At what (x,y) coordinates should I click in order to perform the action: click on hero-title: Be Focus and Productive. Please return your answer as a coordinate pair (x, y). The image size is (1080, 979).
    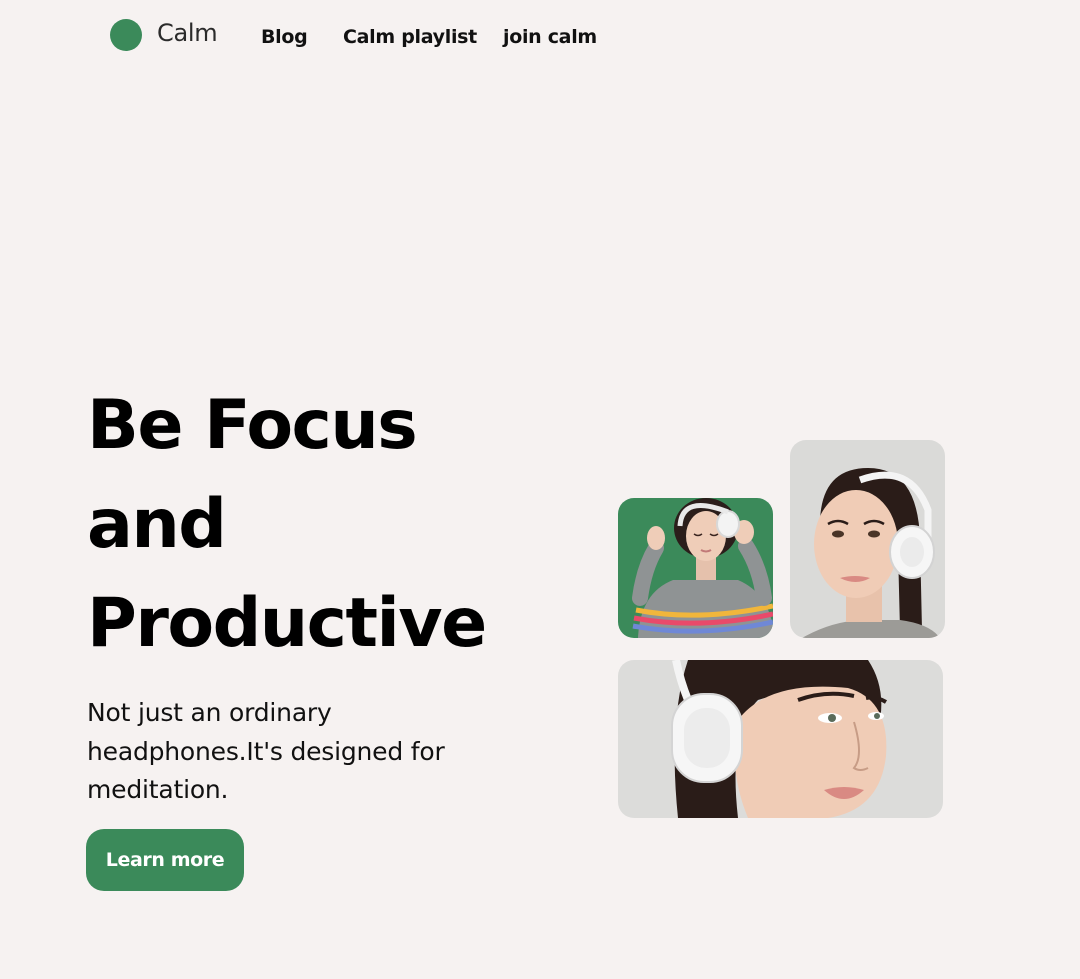
    Looking at the image, I should click on (287, 524).